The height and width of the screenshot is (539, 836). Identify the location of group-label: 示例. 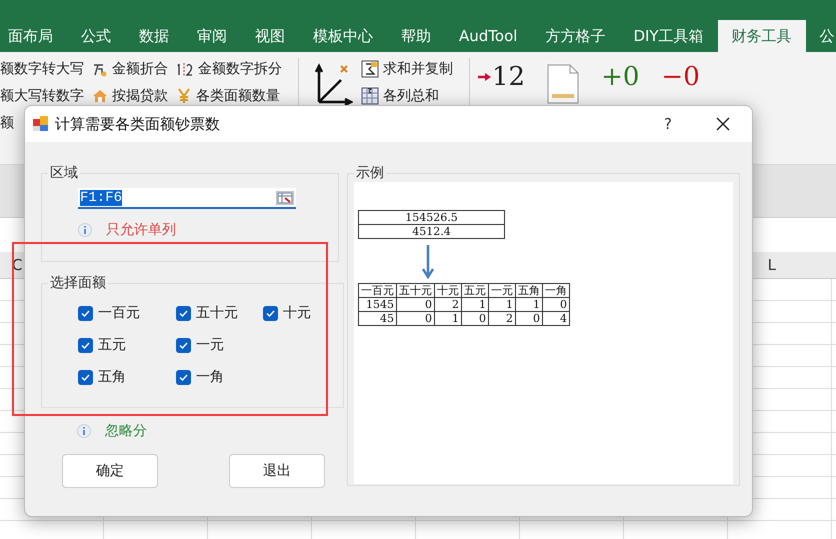
(370, 173).